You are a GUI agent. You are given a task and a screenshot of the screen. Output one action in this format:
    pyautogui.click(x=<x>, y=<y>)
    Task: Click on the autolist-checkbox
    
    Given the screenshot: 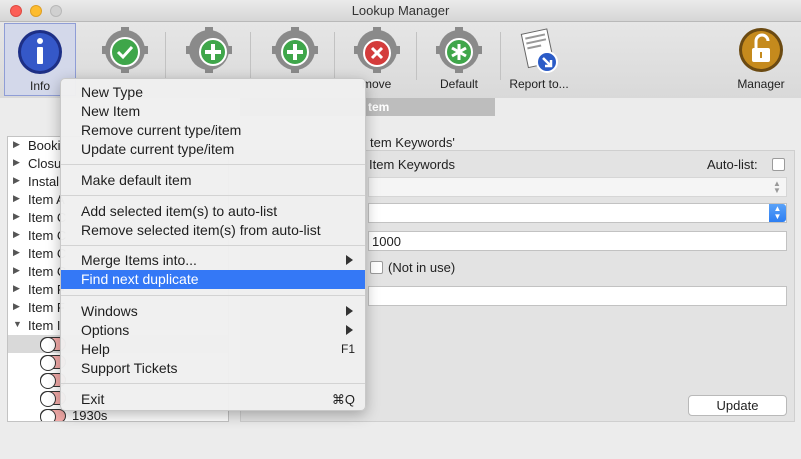 What is the action you would take?
    pyautogui.click(x=778, y=164)
    